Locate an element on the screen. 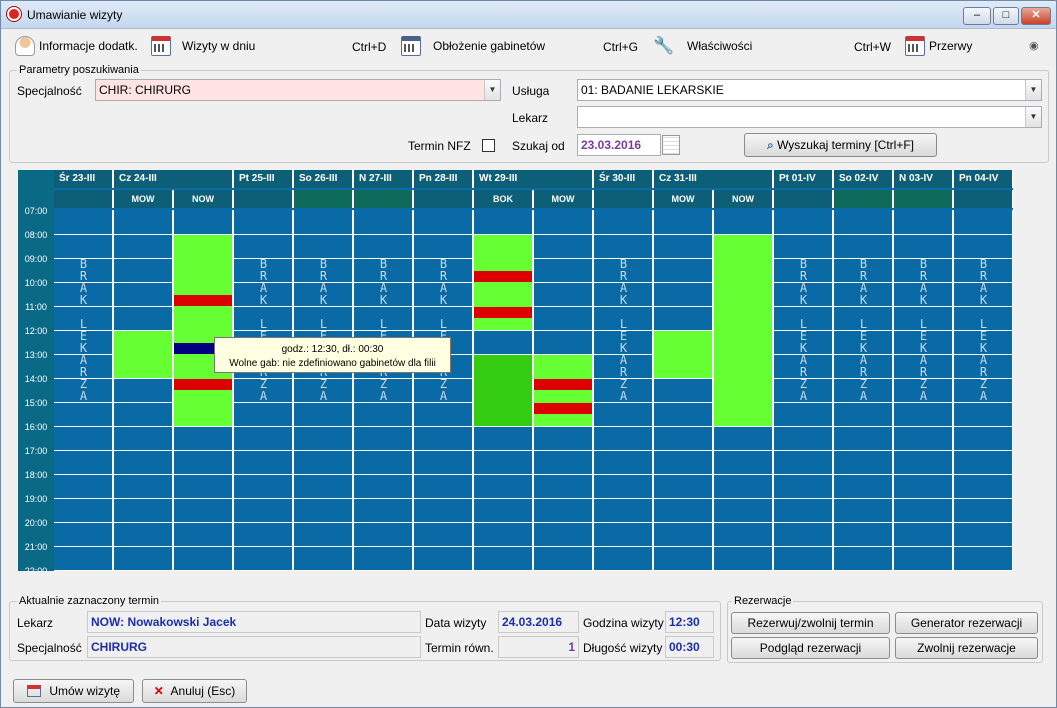 This screenshot has height=708, width=1057. day-header: N 03-IV is located at coordinates (924, 179).